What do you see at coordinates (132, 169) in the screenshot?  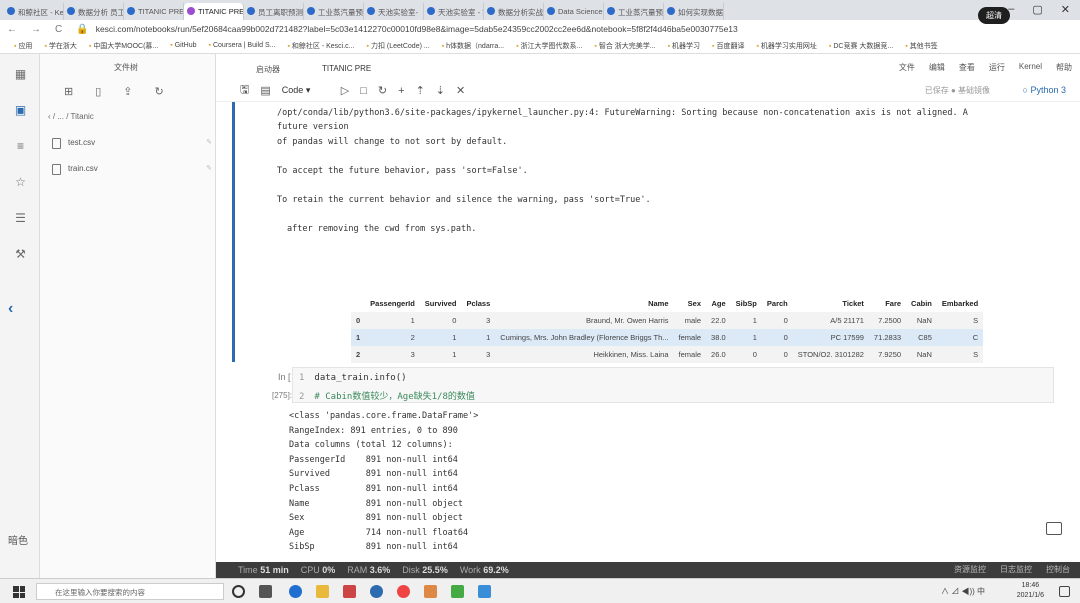 I see `file-item-train: train.csv ✎` at bounding box center [132, 169].